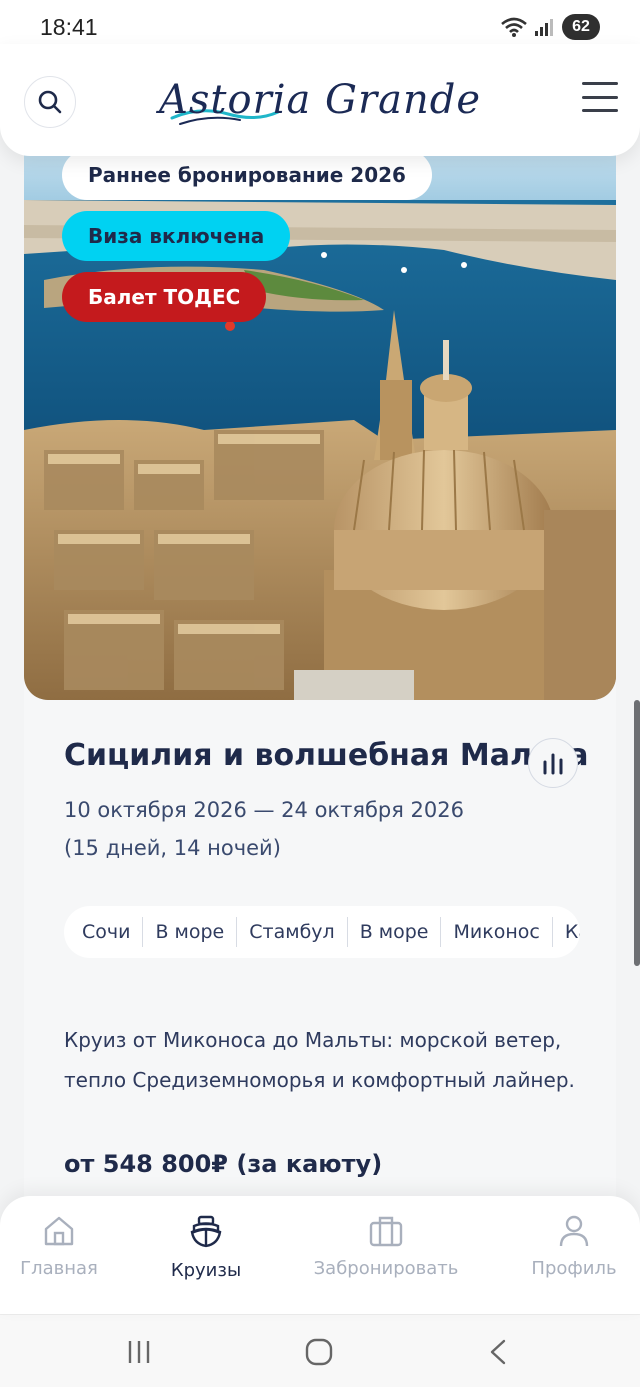 The image size is (640, 1387). I want to click on home-button-icon, so click(319, 1352).